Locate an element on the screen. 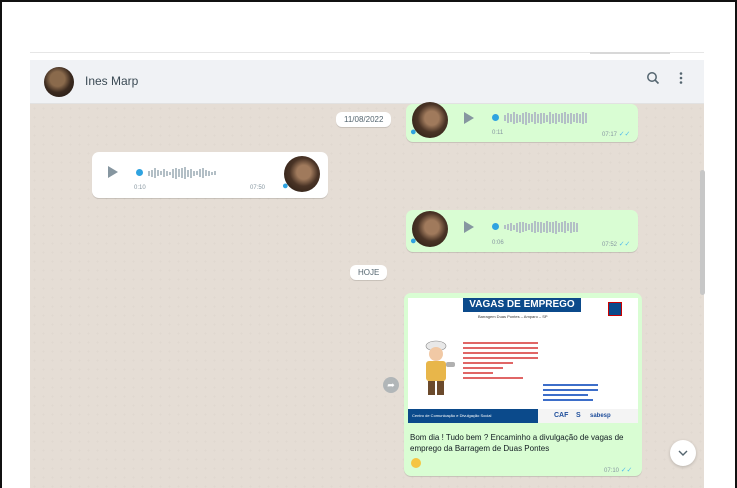 The height and width of the screenshot is (488, 737). chat-scrollbar is located at coordinates (702, 232).